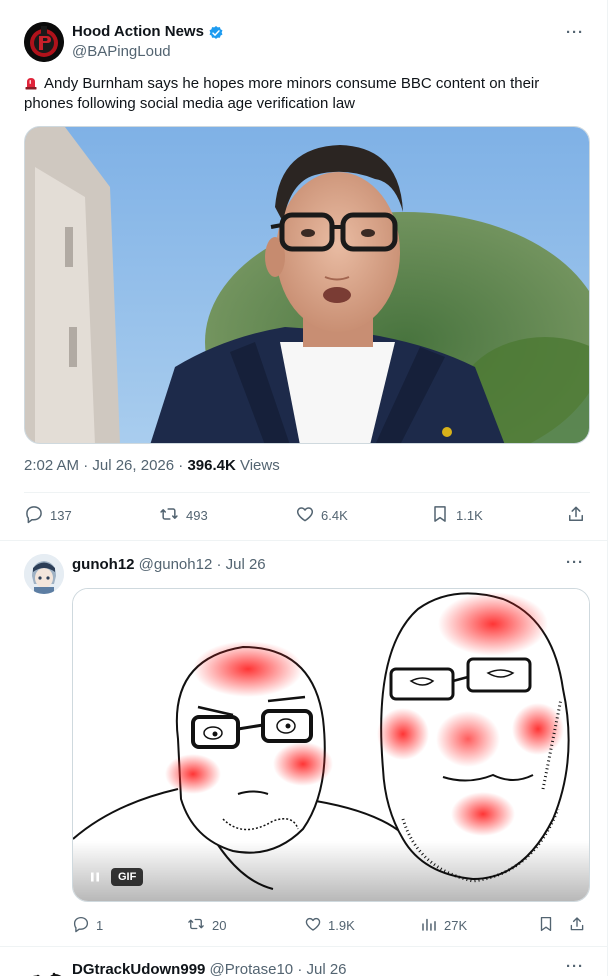 This screenshot has width=614, height=976. What do you see at coordinates (331, 871) in the screenshot?
I see `gif-overlay` at bounding box center [331, 871].